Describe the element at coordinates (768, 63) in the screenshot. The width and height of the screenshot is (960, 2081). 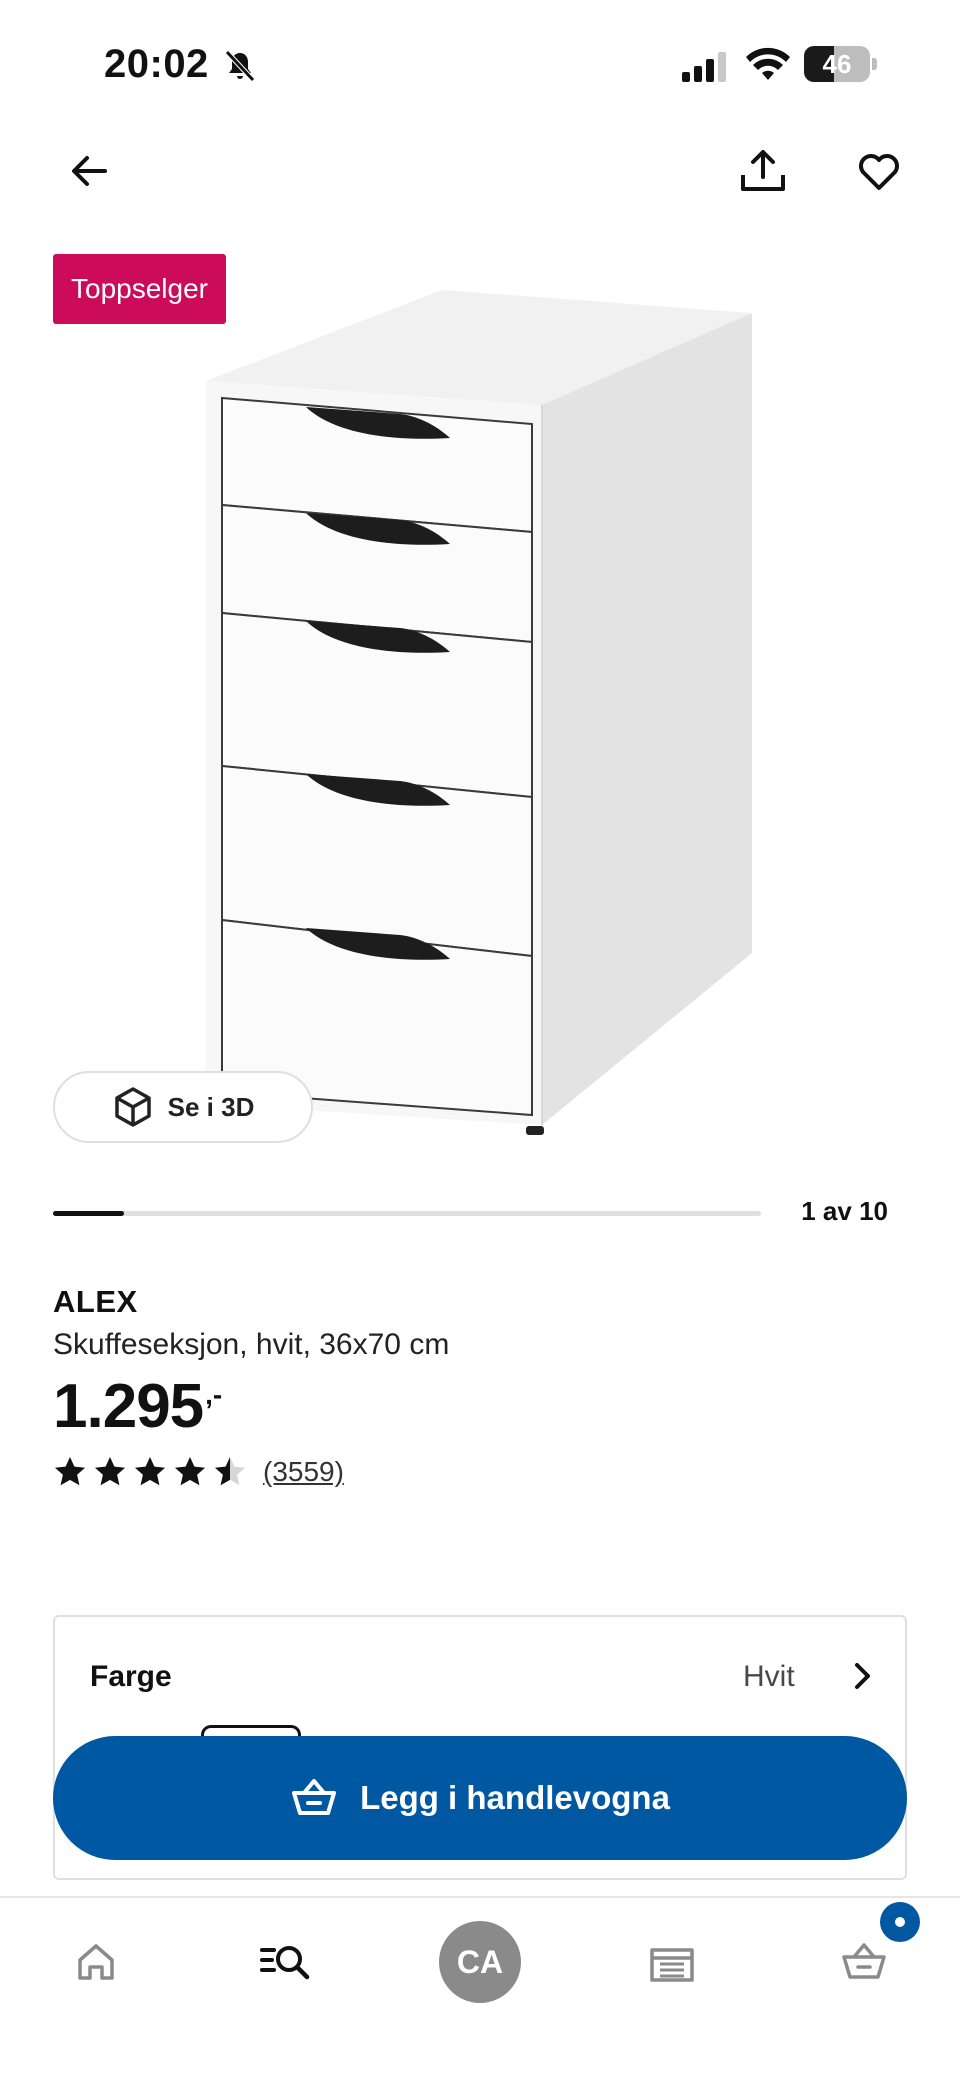
I see `wifi-icon` at that location.